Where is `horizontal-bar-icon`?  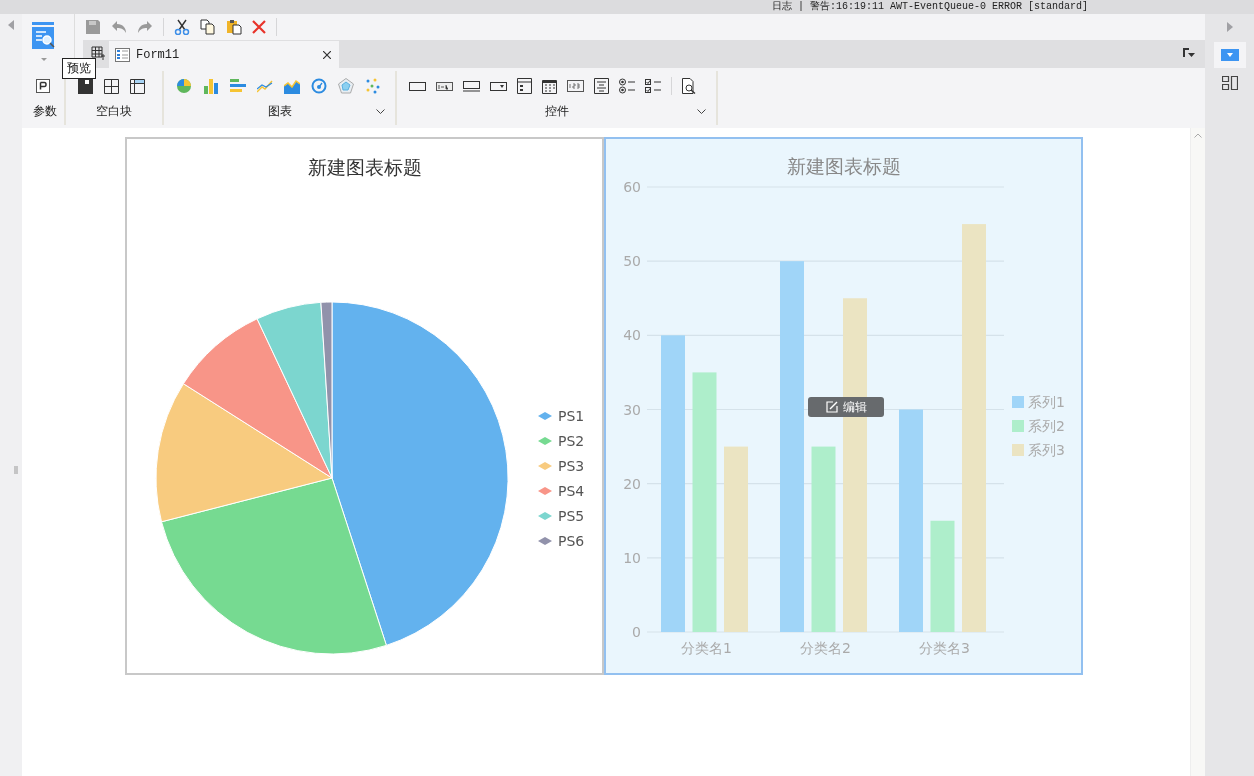 horizontal-bar-icon is located at coordinates (238, 86).